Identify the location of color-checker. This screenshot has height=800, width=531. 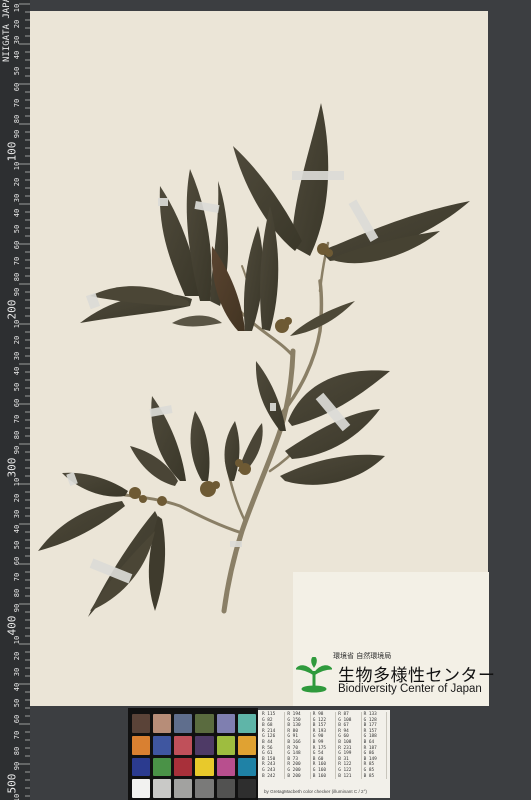
(193, 754).